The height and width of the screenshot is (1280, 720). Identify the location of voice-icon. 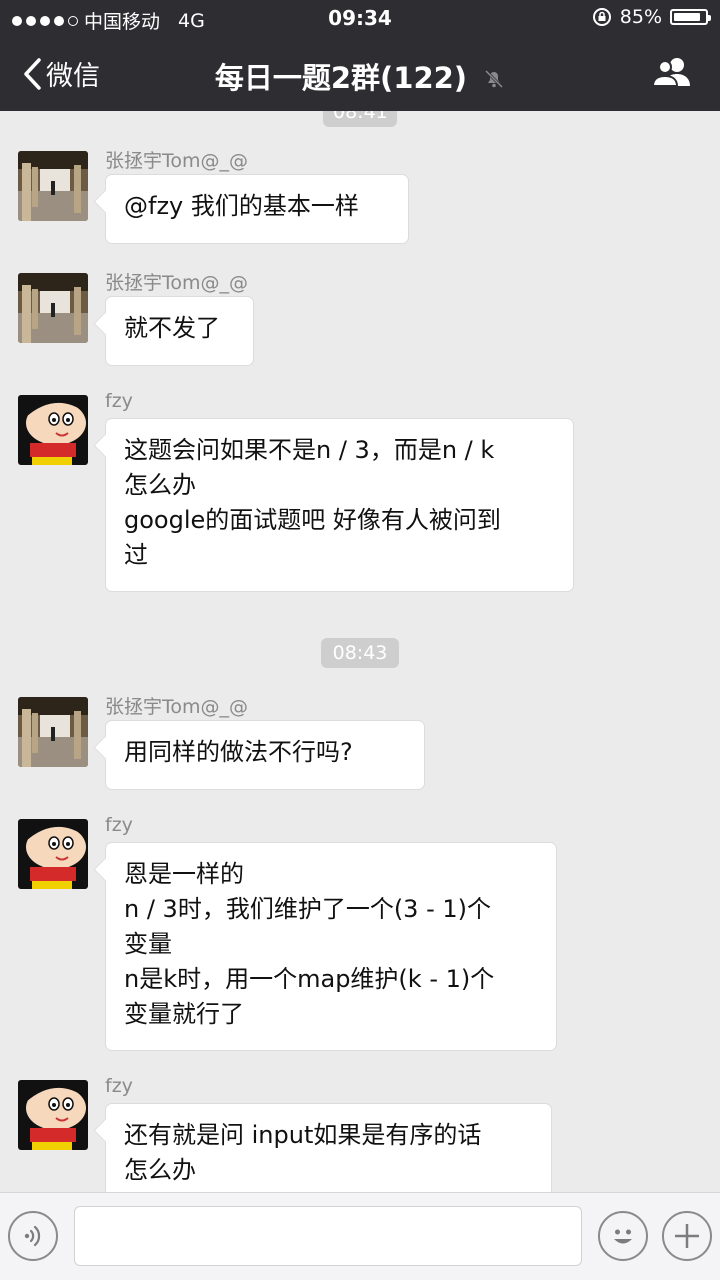
(32, 1236).